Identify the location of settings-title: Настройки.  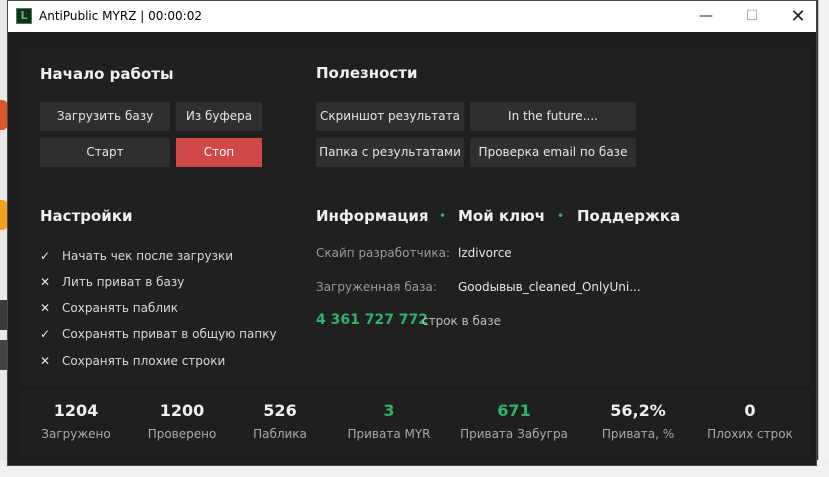
(86, 216).